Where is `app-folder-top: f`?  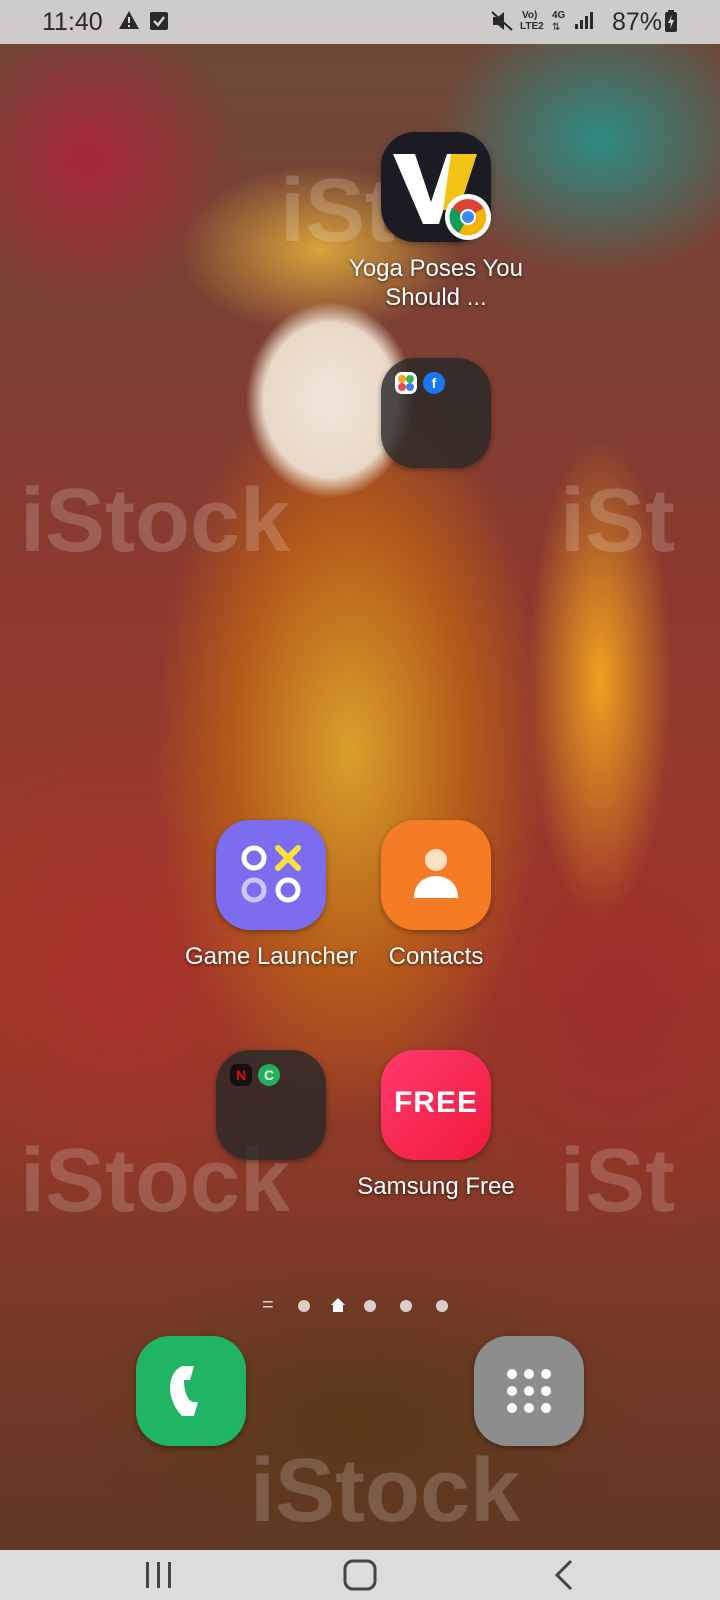 app-folder-top: f is located at coordinates (436, 413).